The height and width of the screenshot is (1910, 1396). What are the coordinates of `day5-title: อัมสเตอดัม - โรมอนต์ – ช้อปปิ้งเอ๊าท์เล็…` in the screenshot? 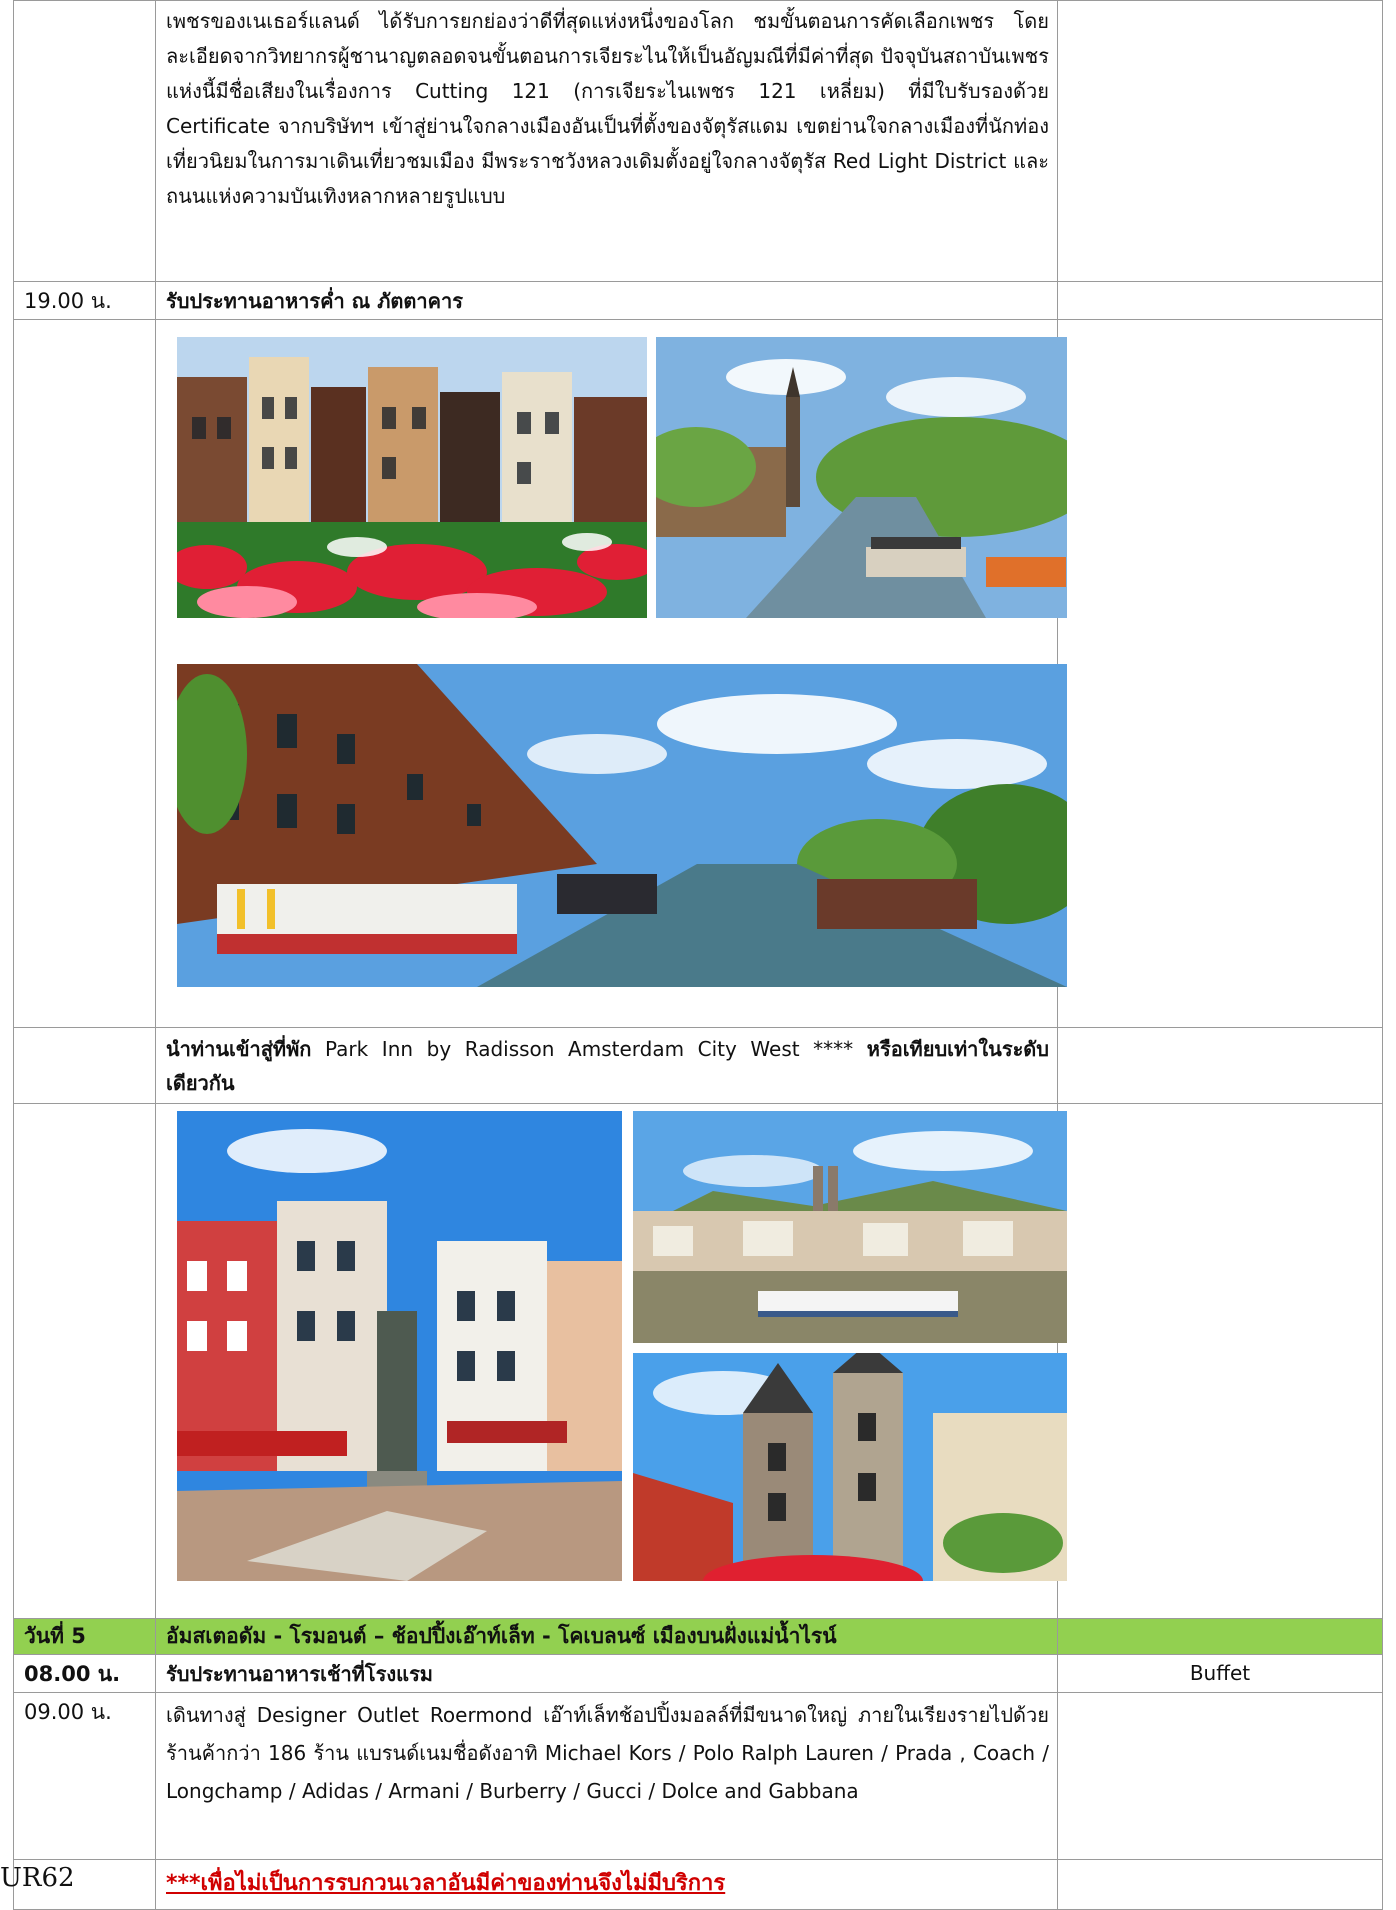 It's located at (501, 1636).